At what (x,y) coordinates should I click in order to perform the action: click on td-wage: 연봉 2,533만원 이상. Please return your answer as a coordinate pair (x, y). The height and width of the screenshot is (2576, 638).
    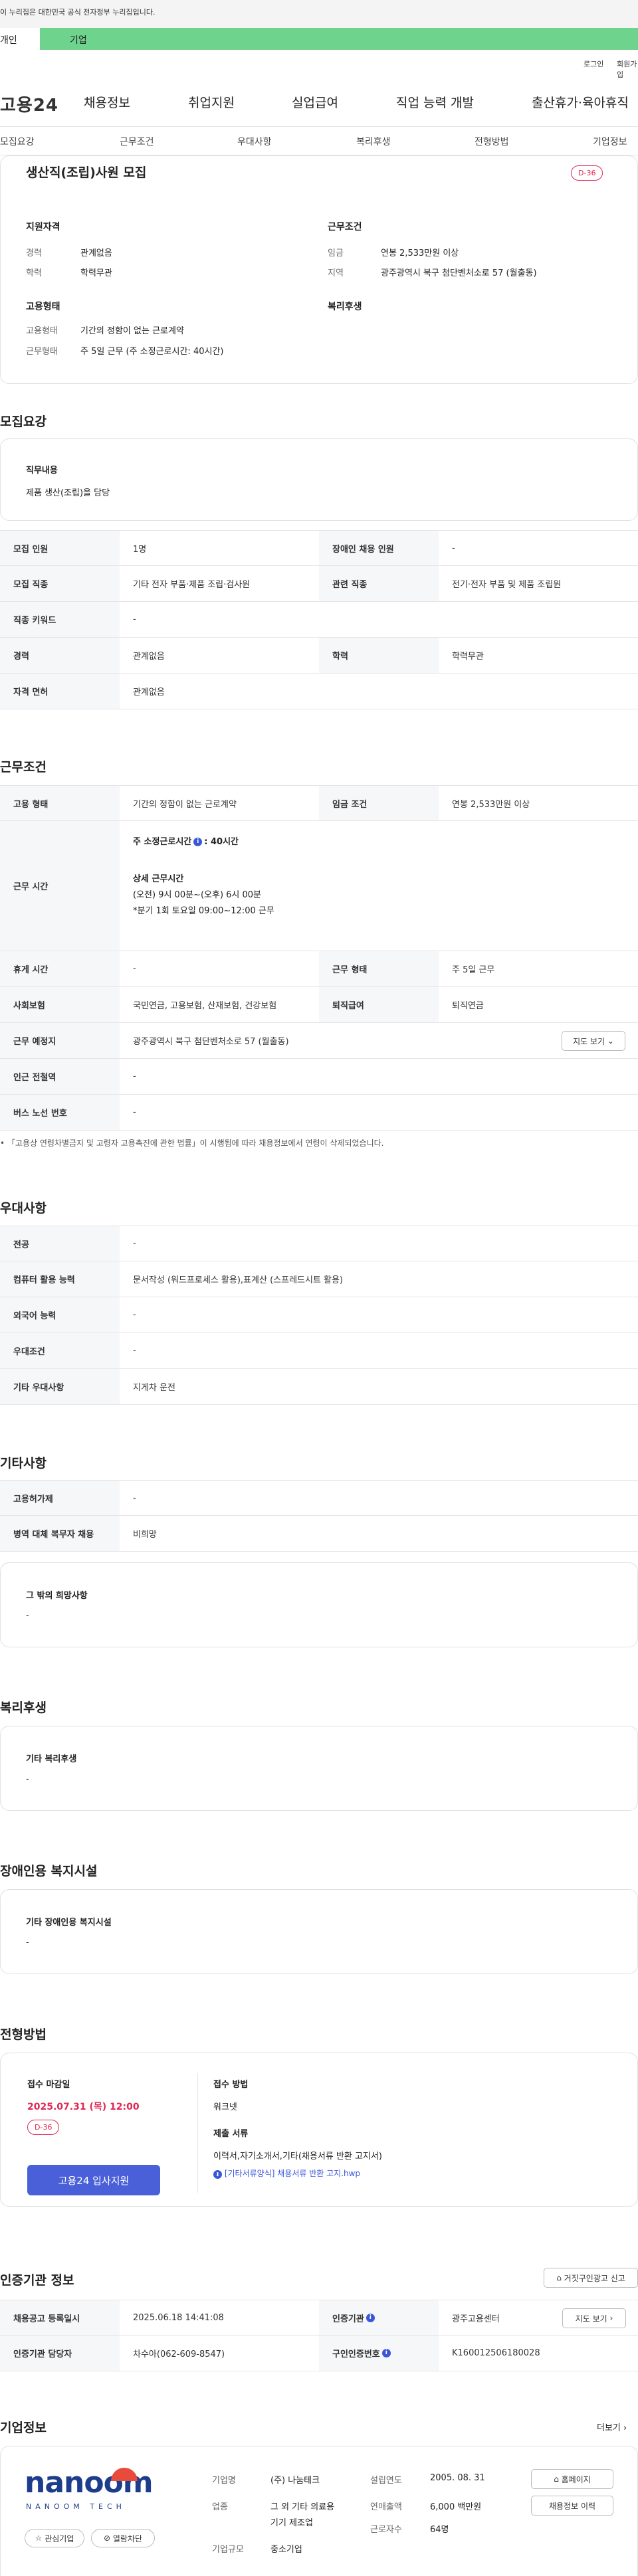
    Looking at the image, I should click on (491, 804).